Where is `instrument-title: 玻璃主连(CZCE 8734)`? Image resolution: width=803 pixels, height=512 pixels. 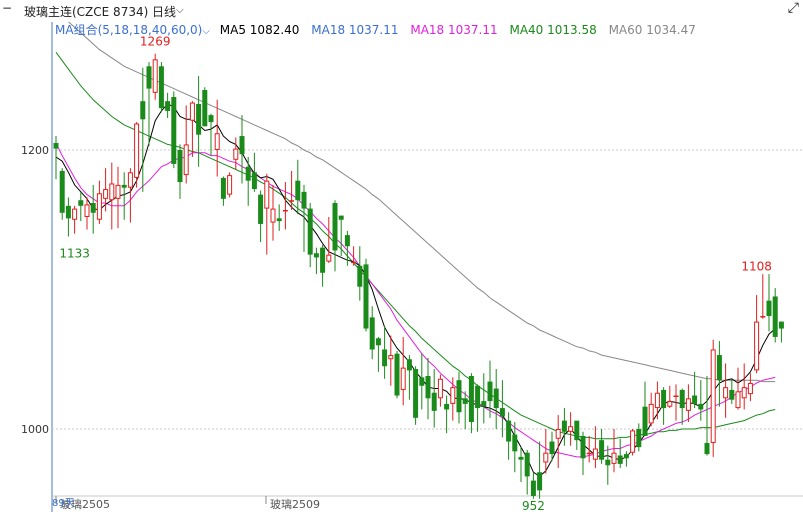
instrument-title: 玻璃主连(CZCE 8734) is located at coordinates (86, 12).